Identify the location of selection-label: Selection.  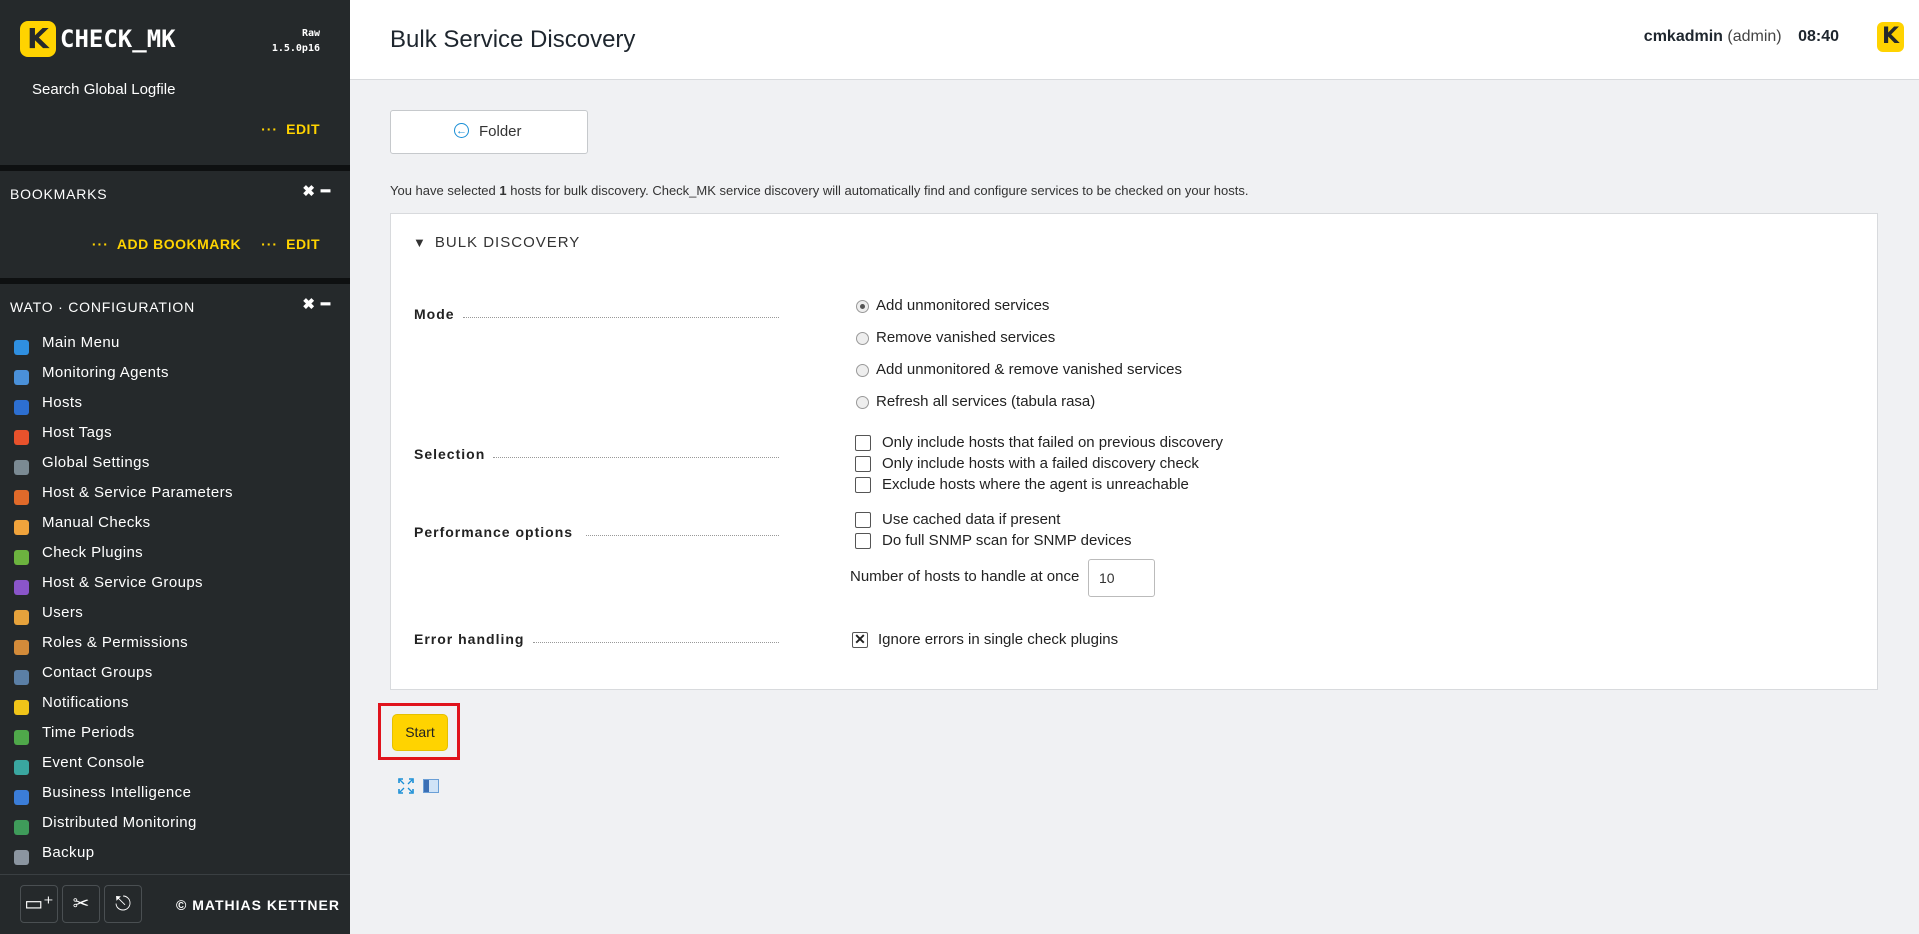
(450, 454).